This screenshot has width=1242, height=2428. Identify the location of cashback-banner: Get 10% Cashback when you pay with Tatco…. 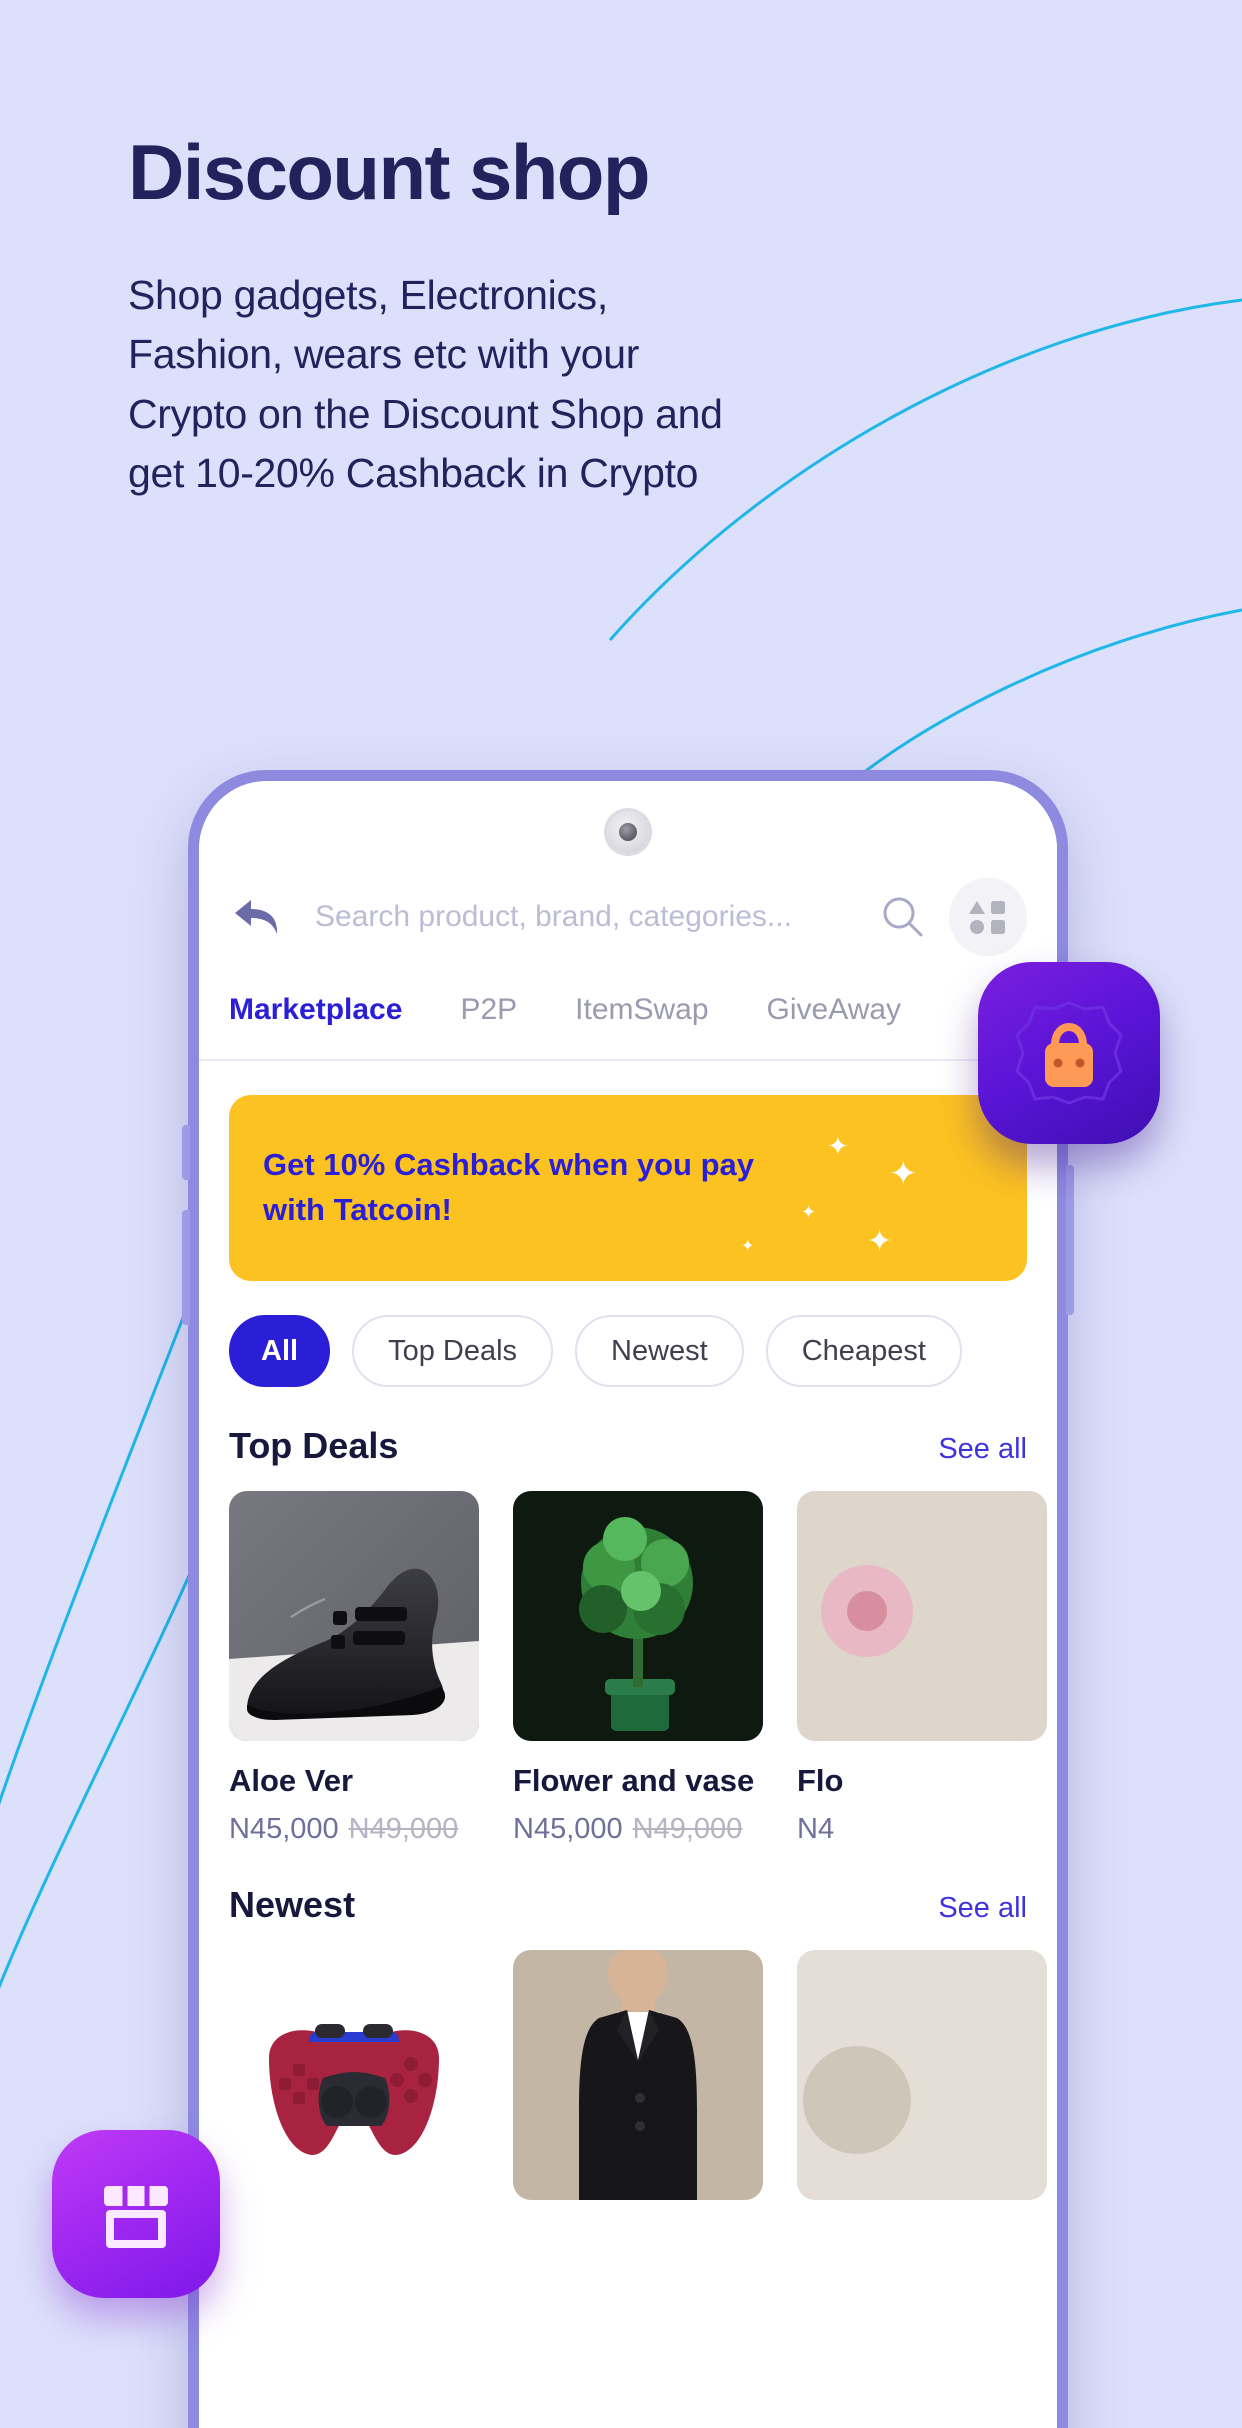
(628, 1188).